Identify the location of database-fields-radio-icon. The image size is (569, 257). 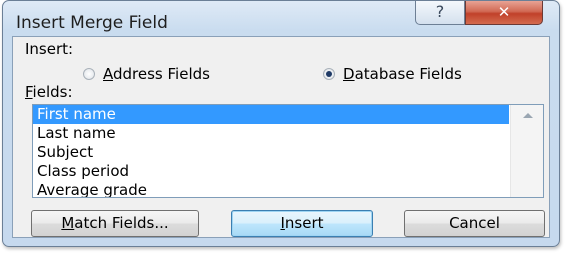
(329, 74).